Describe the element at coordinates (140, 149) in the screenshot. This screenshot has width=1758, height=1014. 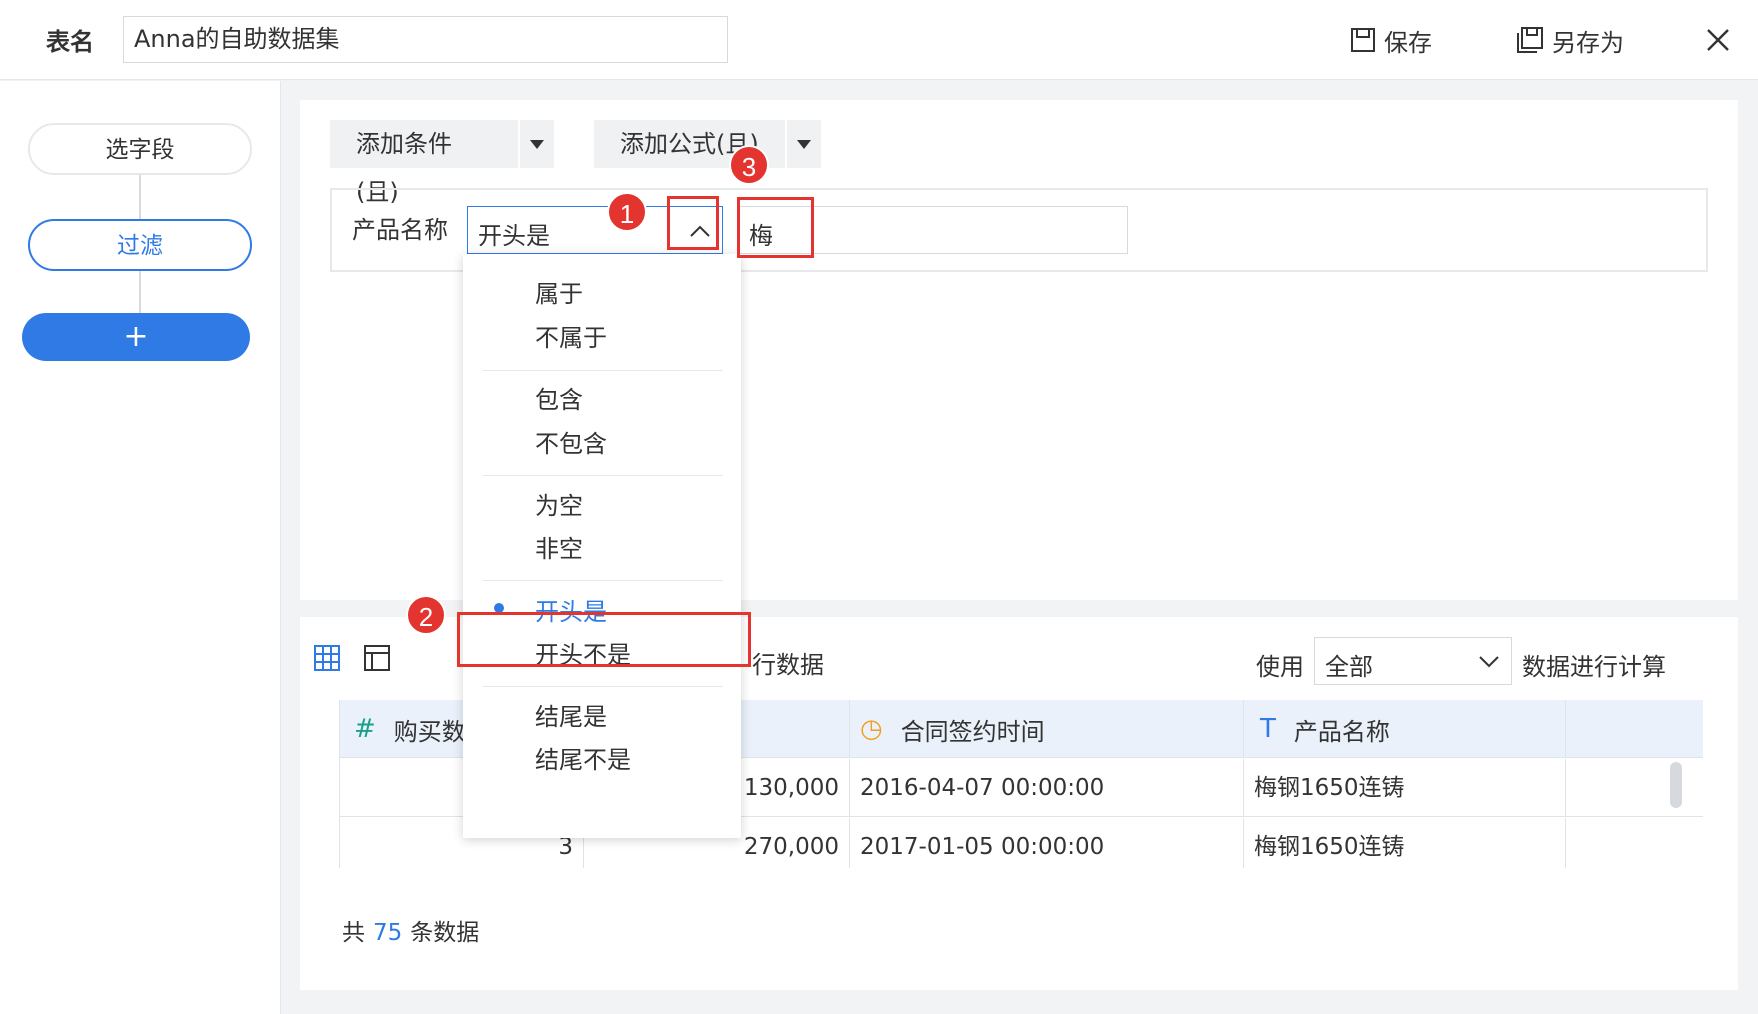
I see `step-select-fields: 选字段` at that location.